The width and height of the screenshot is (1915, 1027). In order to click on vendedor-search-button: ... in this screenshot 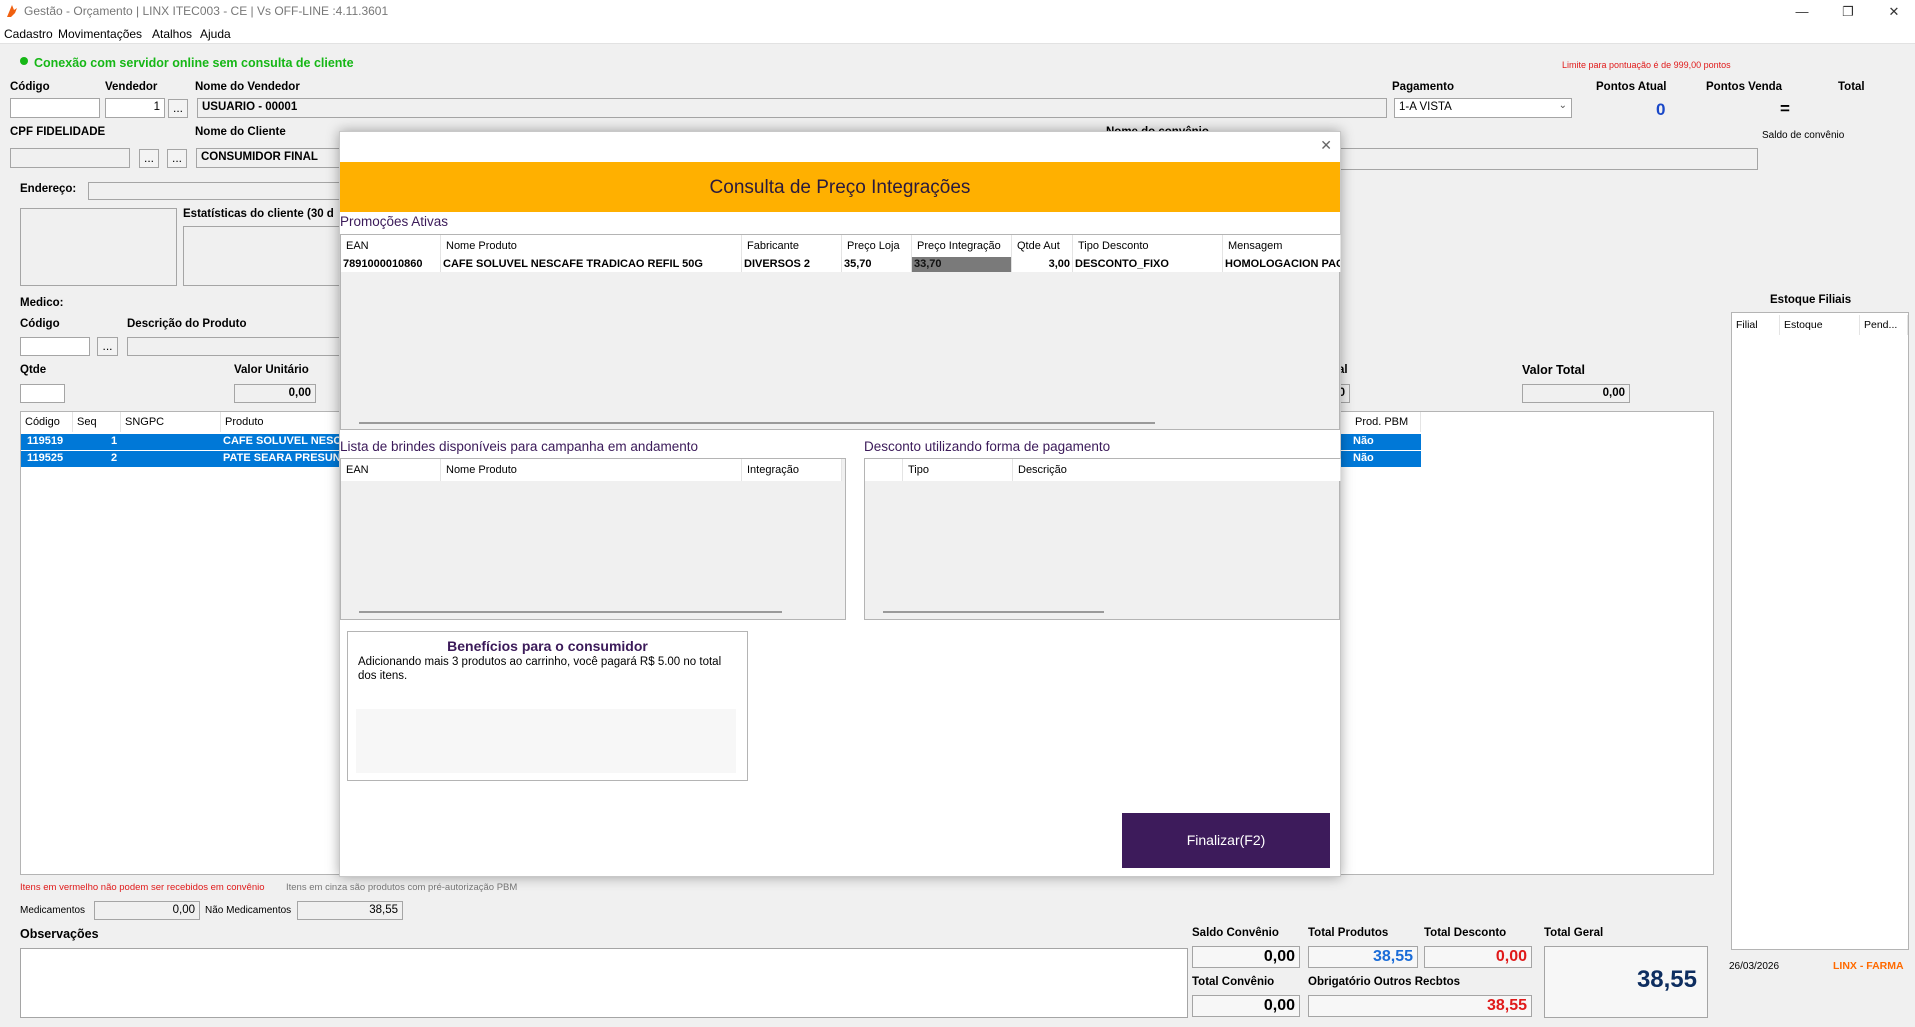, I will do `click(178, 108)`.